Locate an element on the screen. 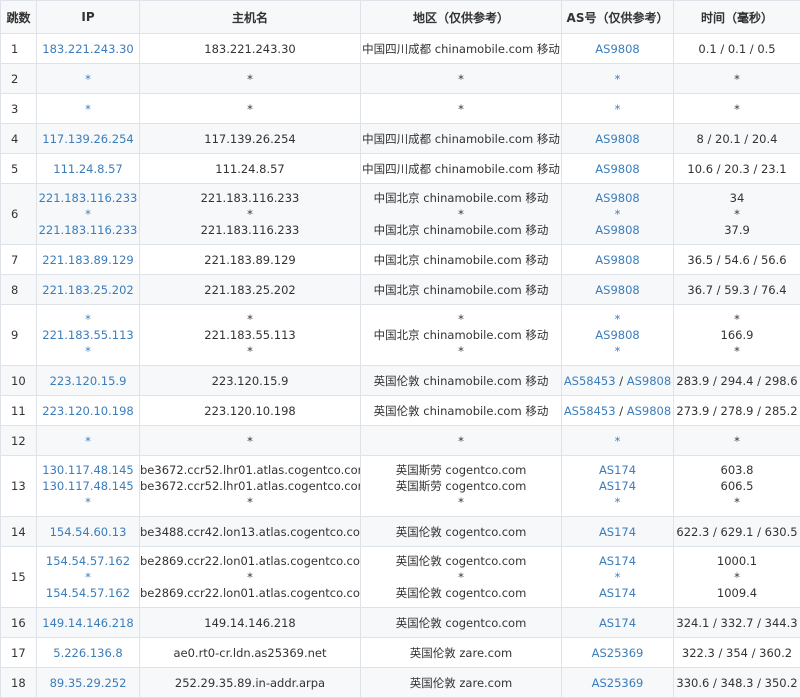 This screenshot has width=800, height=698. time-cell: 34*37.9 is located at coordinates (737, 214).